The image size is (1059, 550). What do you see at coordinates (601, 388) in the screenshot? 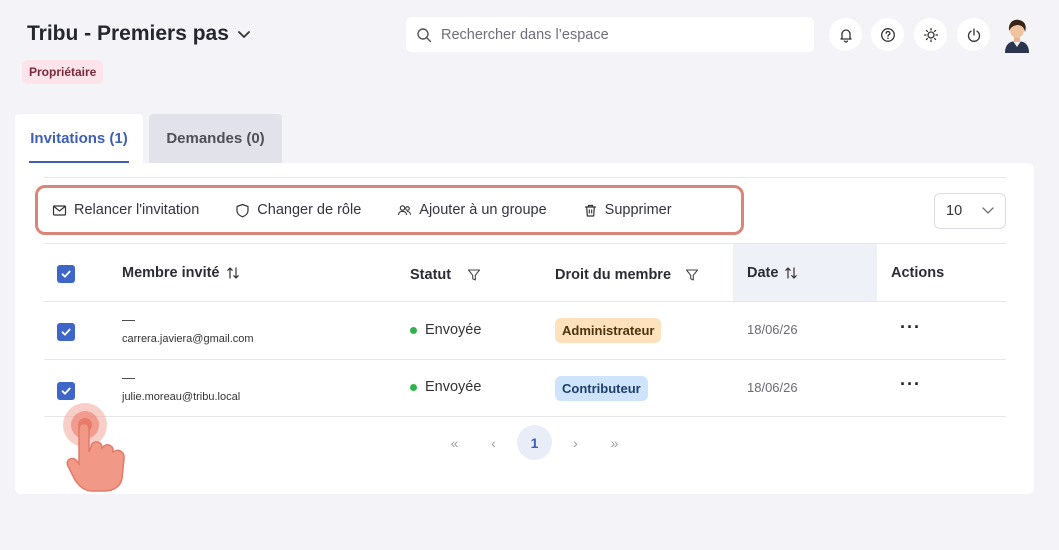
I see `role-badge: Contributeur` at bounding box center [601, 388].